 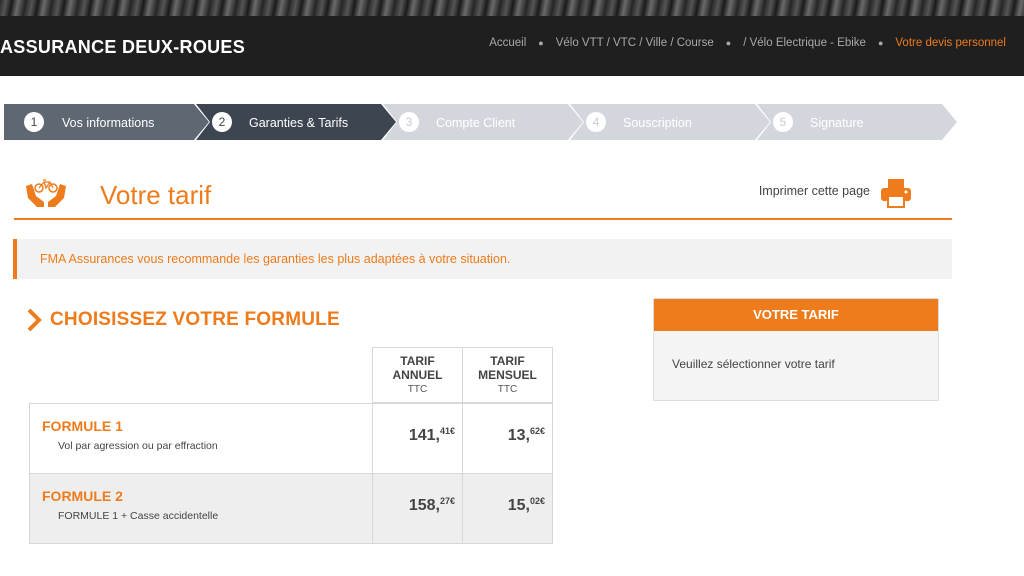 What do you see at coordinates (537, 501) in the screenshot?
I see `price-dec: 02€` at bounding box center [537, 501].